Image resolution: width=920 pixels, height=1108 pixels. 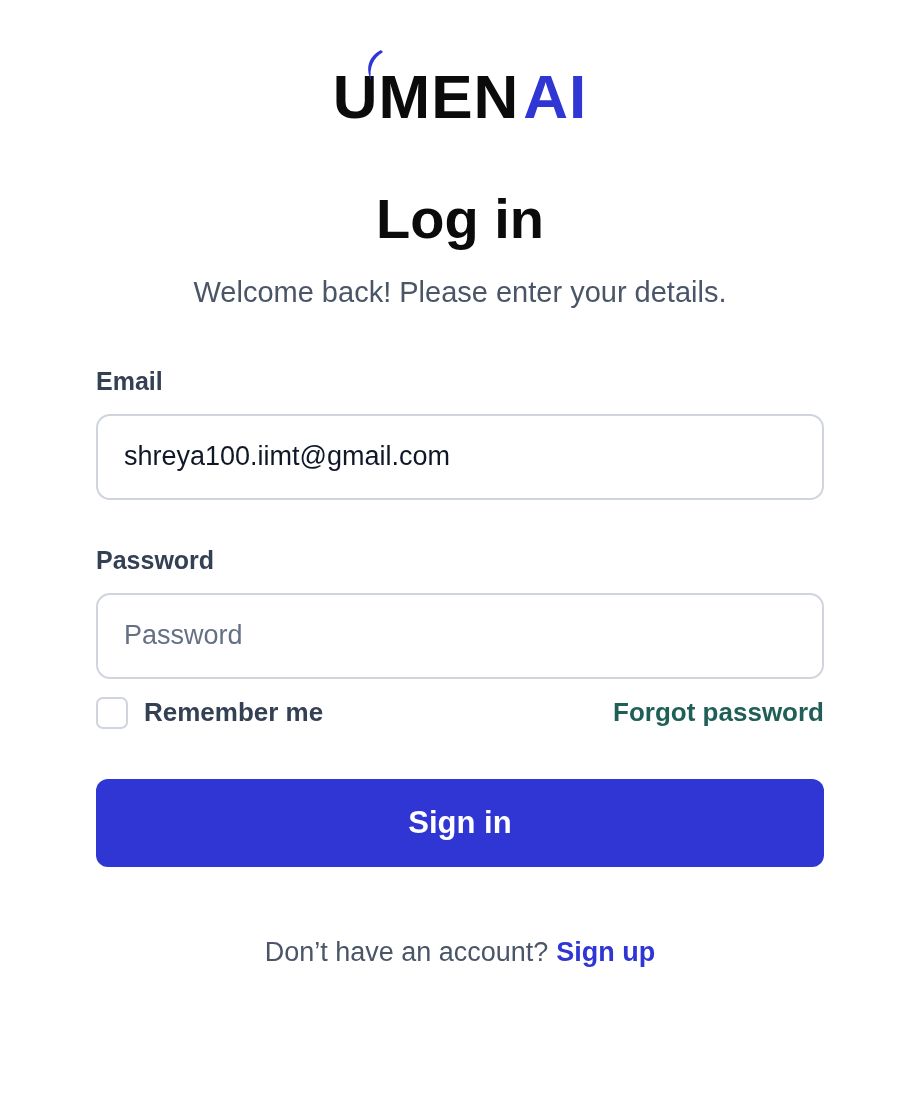 I want to click on subtitle: Welcome back! Please enter your details., so click(x=460, y=292).